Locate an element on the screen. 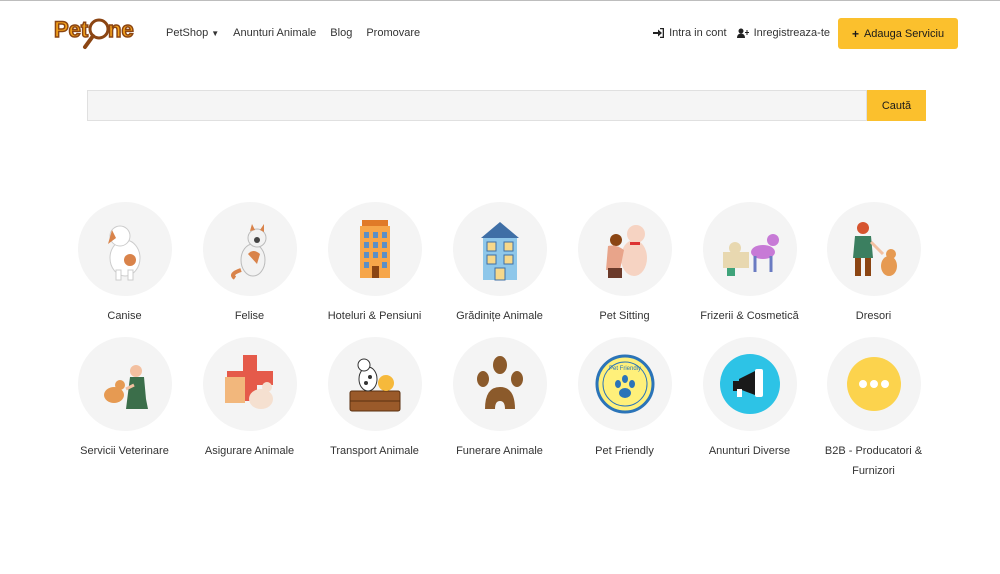 The image size is (1000, 574). category-gradinite: Grădinițe Animale is located at coordinates (499, 264).